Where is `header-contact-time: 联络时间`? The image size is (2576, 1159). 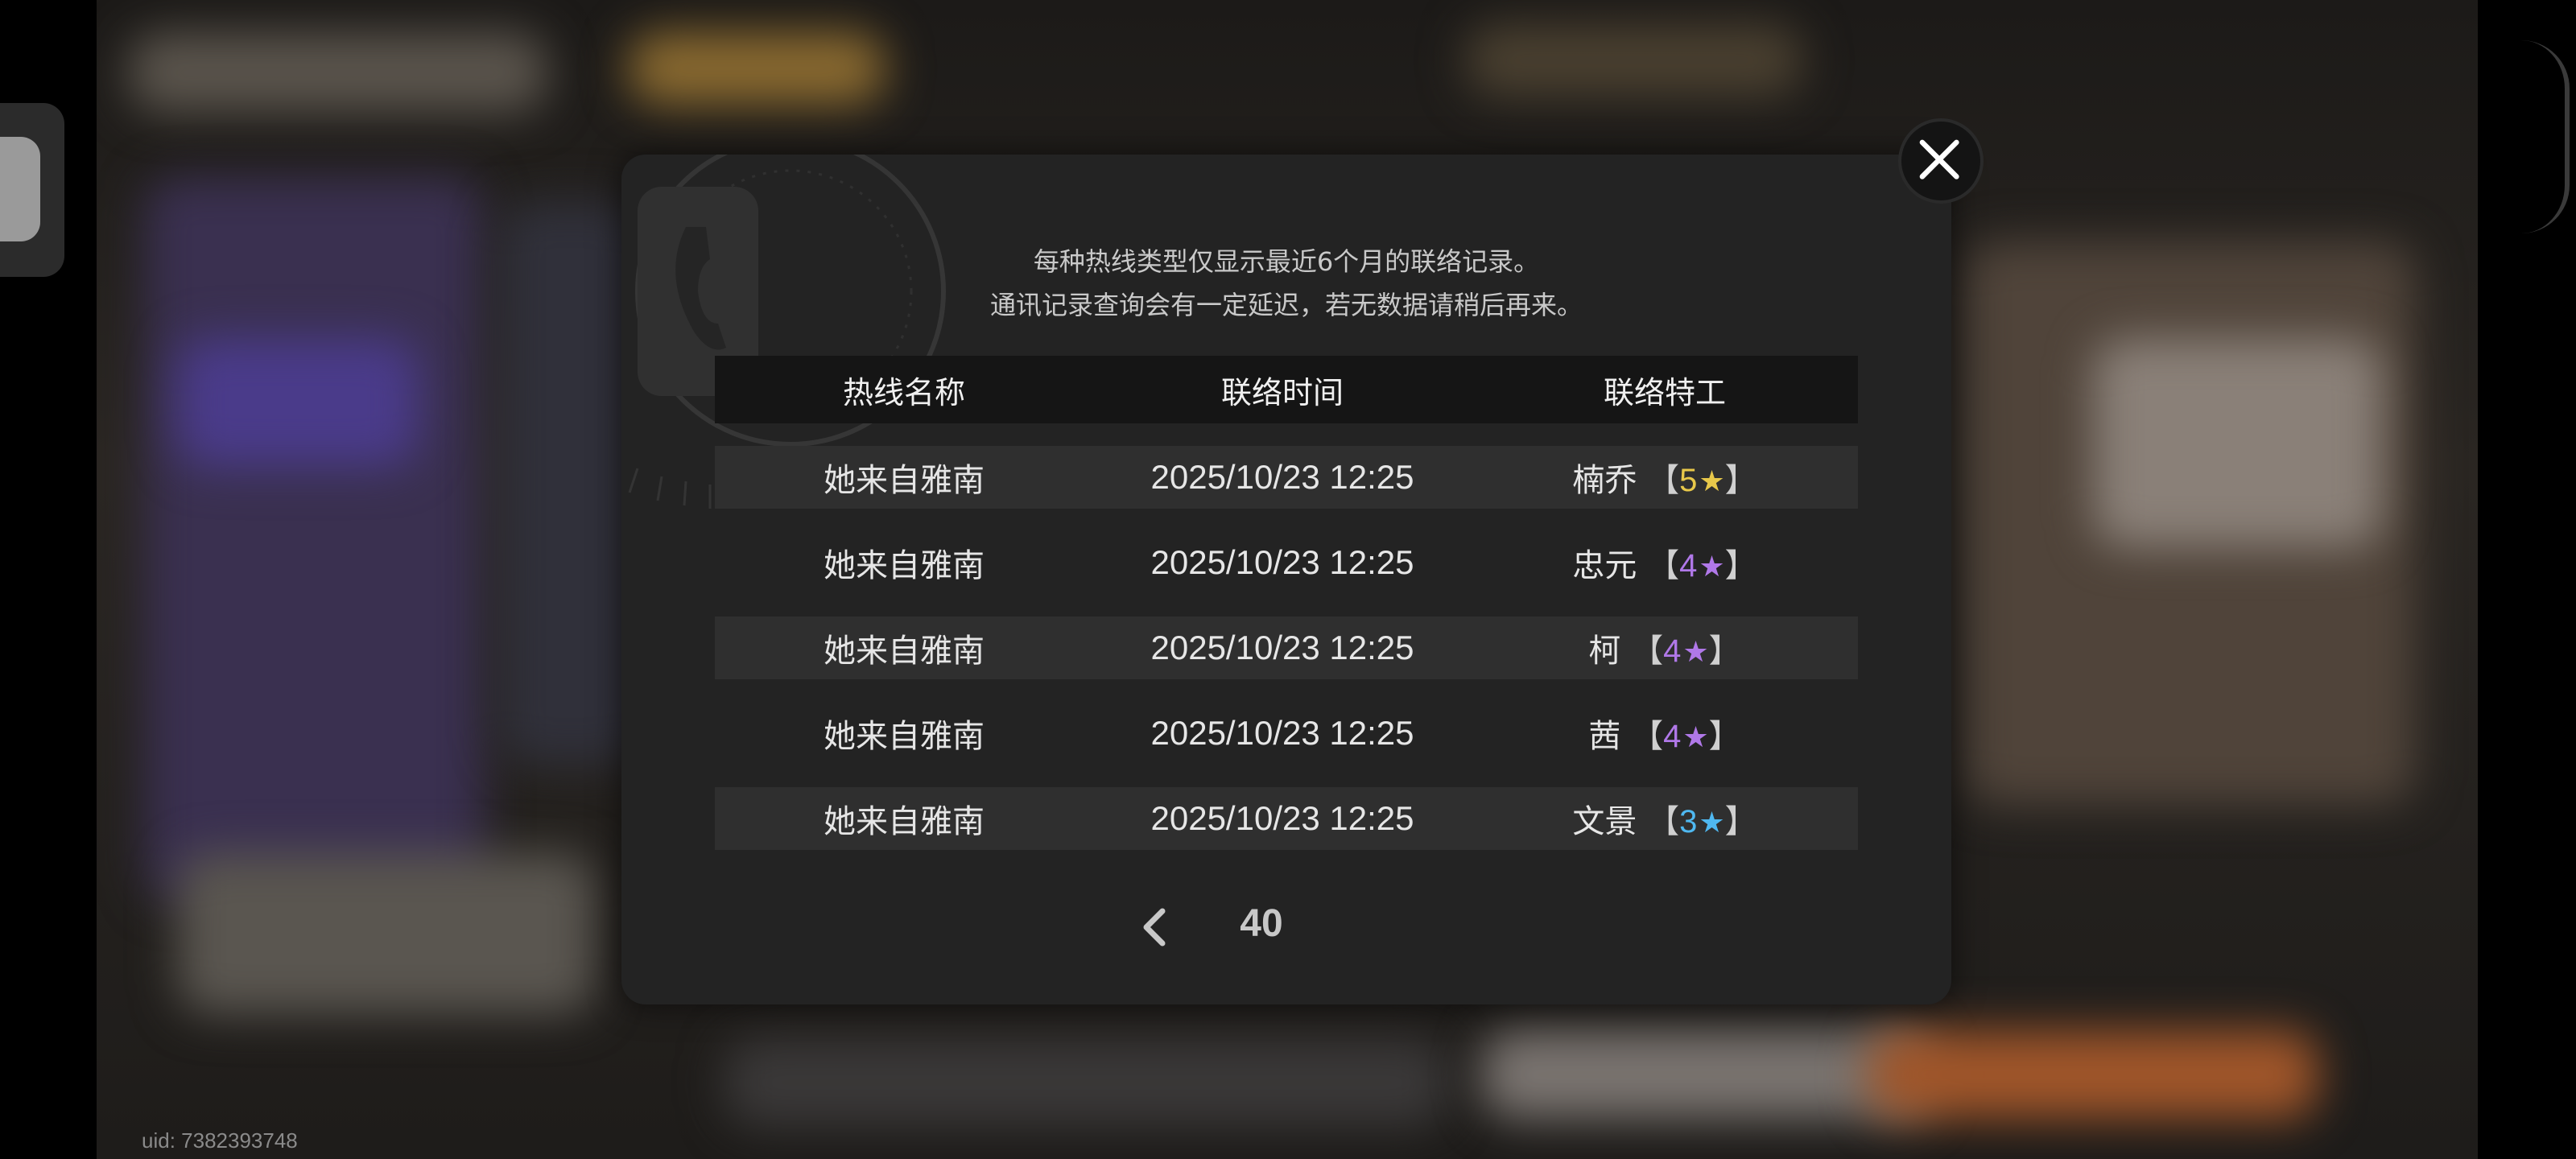 header-contact-time: 联络时间 is located at coordinates (1282, 392).